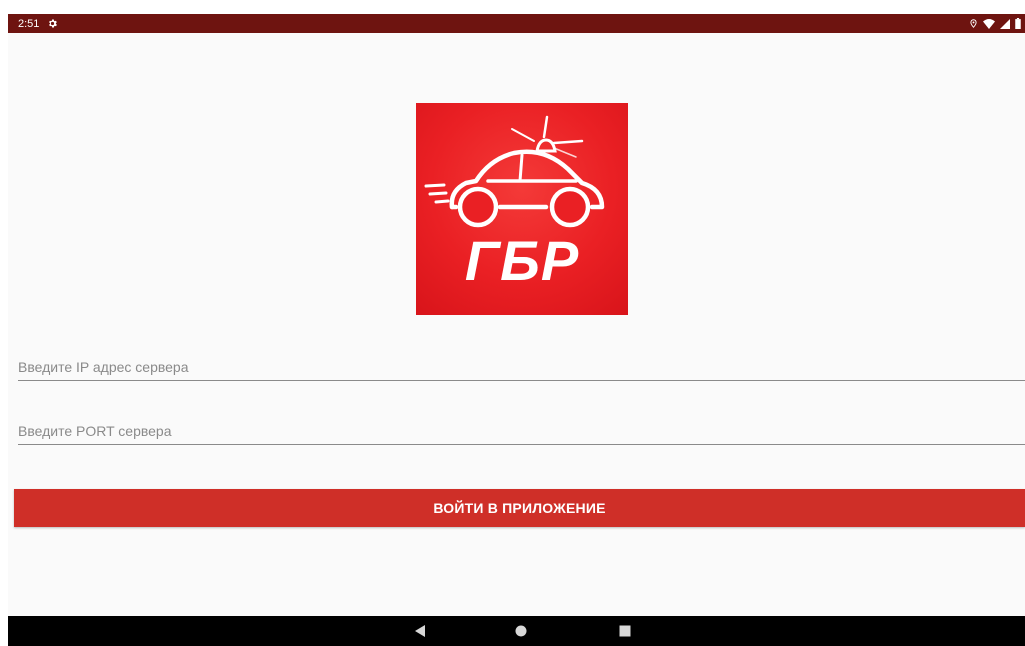  Describe the element at coordinates (29, 23) in the screenshot. I see `status-time: 2:51` at that location.